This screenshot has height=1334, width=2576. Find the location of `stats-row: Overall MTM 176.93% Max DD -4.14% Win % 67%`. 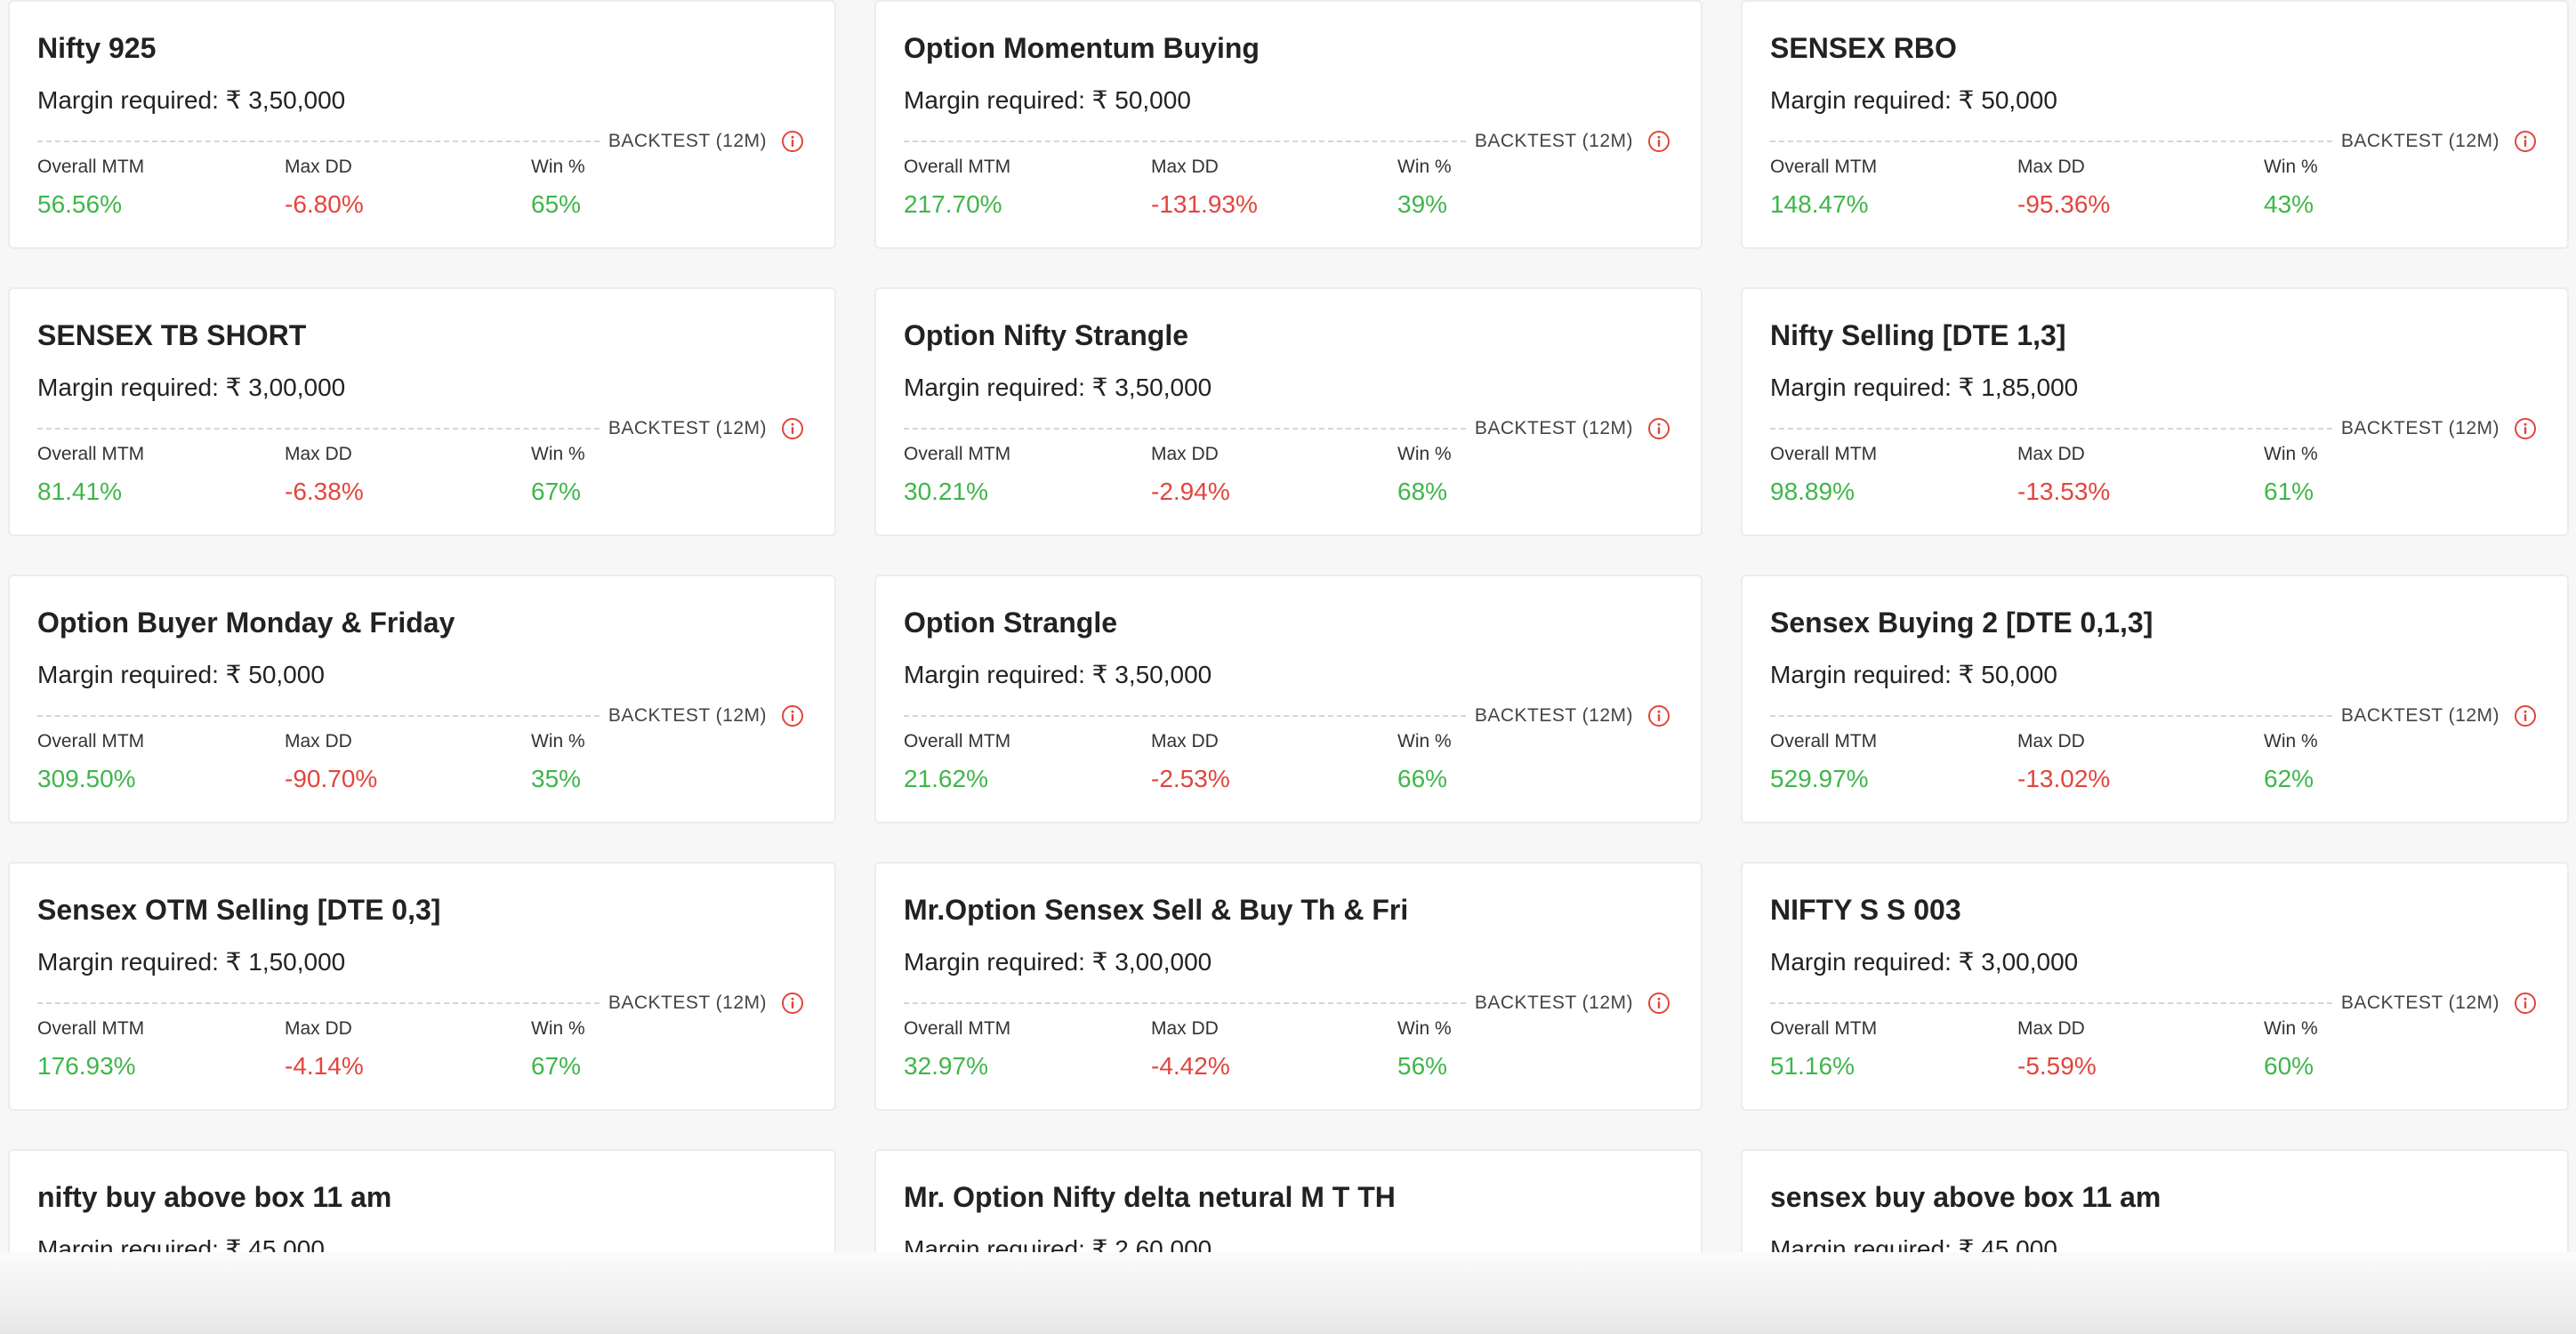

stats-row: Overall MTM 176.93% Max DD -4.14% Win % 67% is located at coordinates (311, 1053).